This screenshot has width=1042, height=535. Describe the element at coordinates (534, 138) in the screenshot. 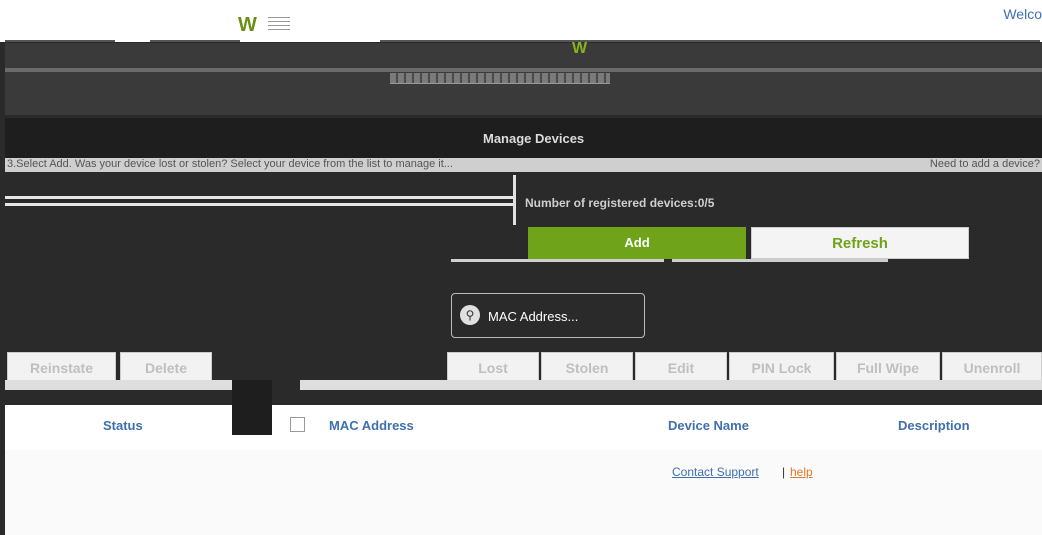

I see `page-title: Manage Devices` at that location.